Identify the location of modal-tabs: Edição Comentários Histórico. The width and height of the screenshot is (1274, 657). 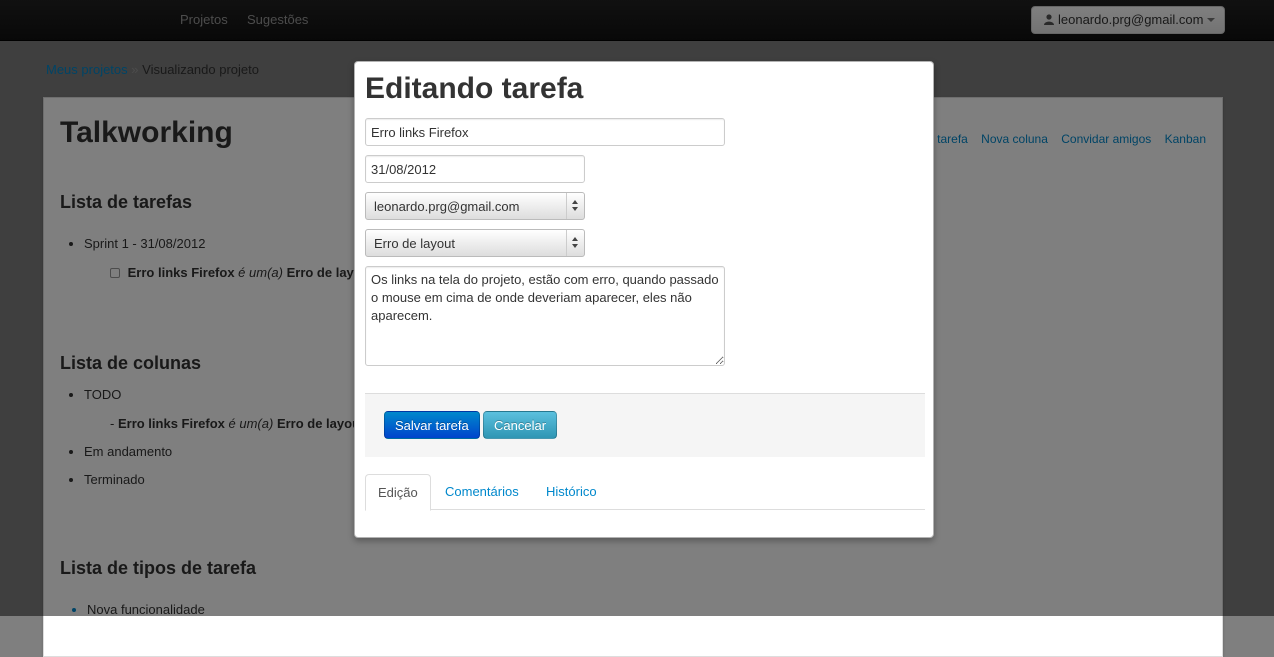
(645, 492).